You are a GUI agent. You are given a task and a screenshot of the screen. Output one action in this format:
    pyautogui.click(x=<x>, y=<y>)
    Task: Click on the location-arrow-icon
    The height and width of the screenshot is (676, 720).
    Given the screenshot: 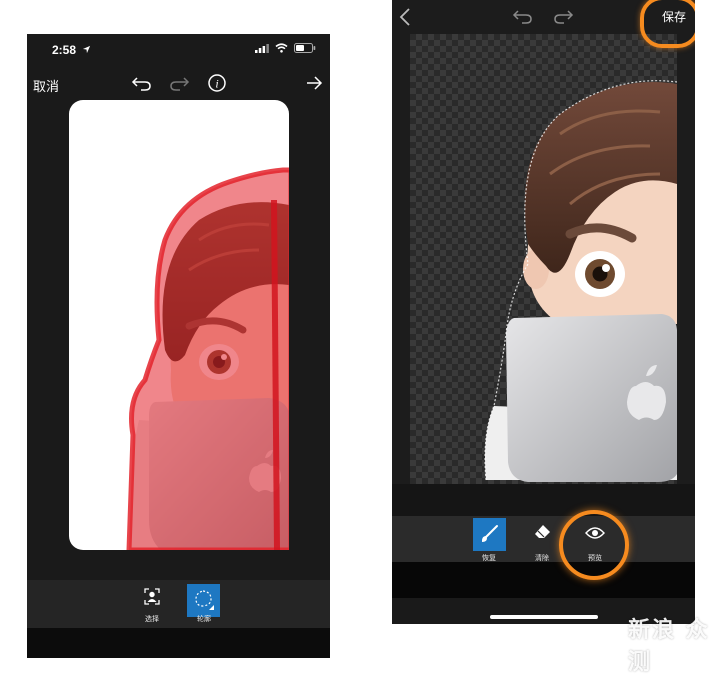 What is the action you would take?
    pyautogui.click(x=86, y=49)
    